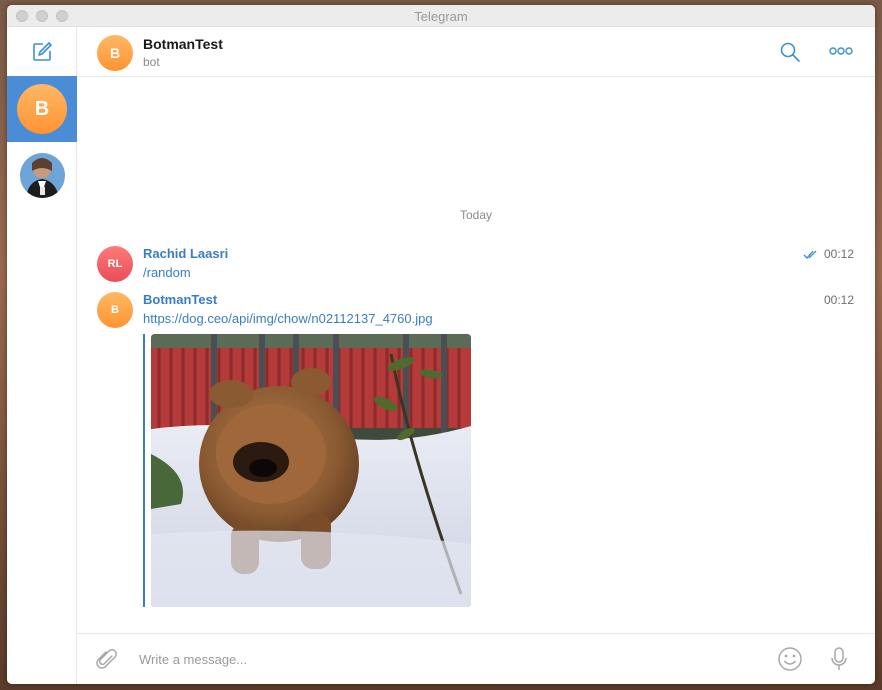 The height and width of the screenshot is (690, 882). Describe the element at coordinates (167, 272) in the screenshot. I see `message-text: /random` at that location.